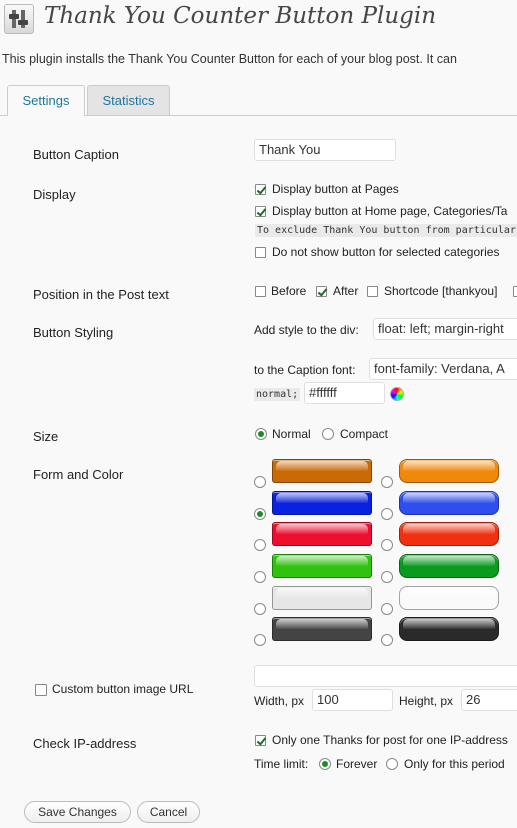 The width and height of the screenshot is (517, 828). I want to click on width-input: 100, so click(352, 700).